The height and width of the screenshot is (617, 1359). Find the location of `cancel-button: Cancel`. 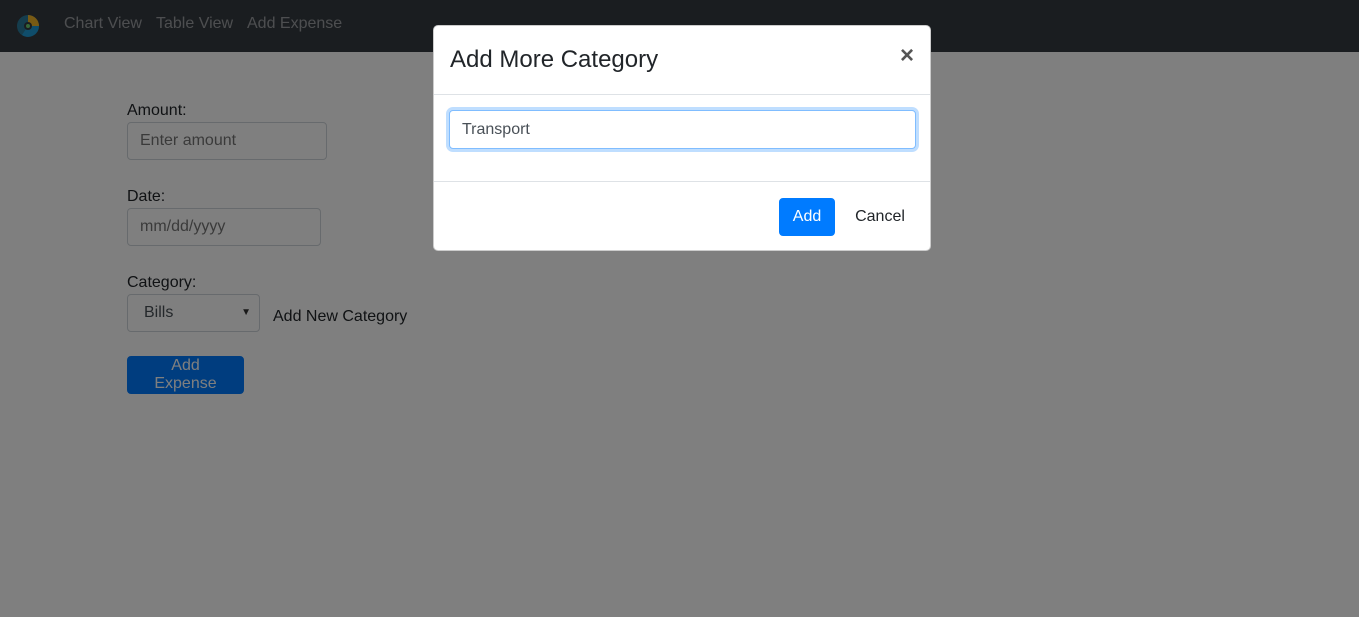

cancel-button: Cancel is located at coordinates (880, 217).